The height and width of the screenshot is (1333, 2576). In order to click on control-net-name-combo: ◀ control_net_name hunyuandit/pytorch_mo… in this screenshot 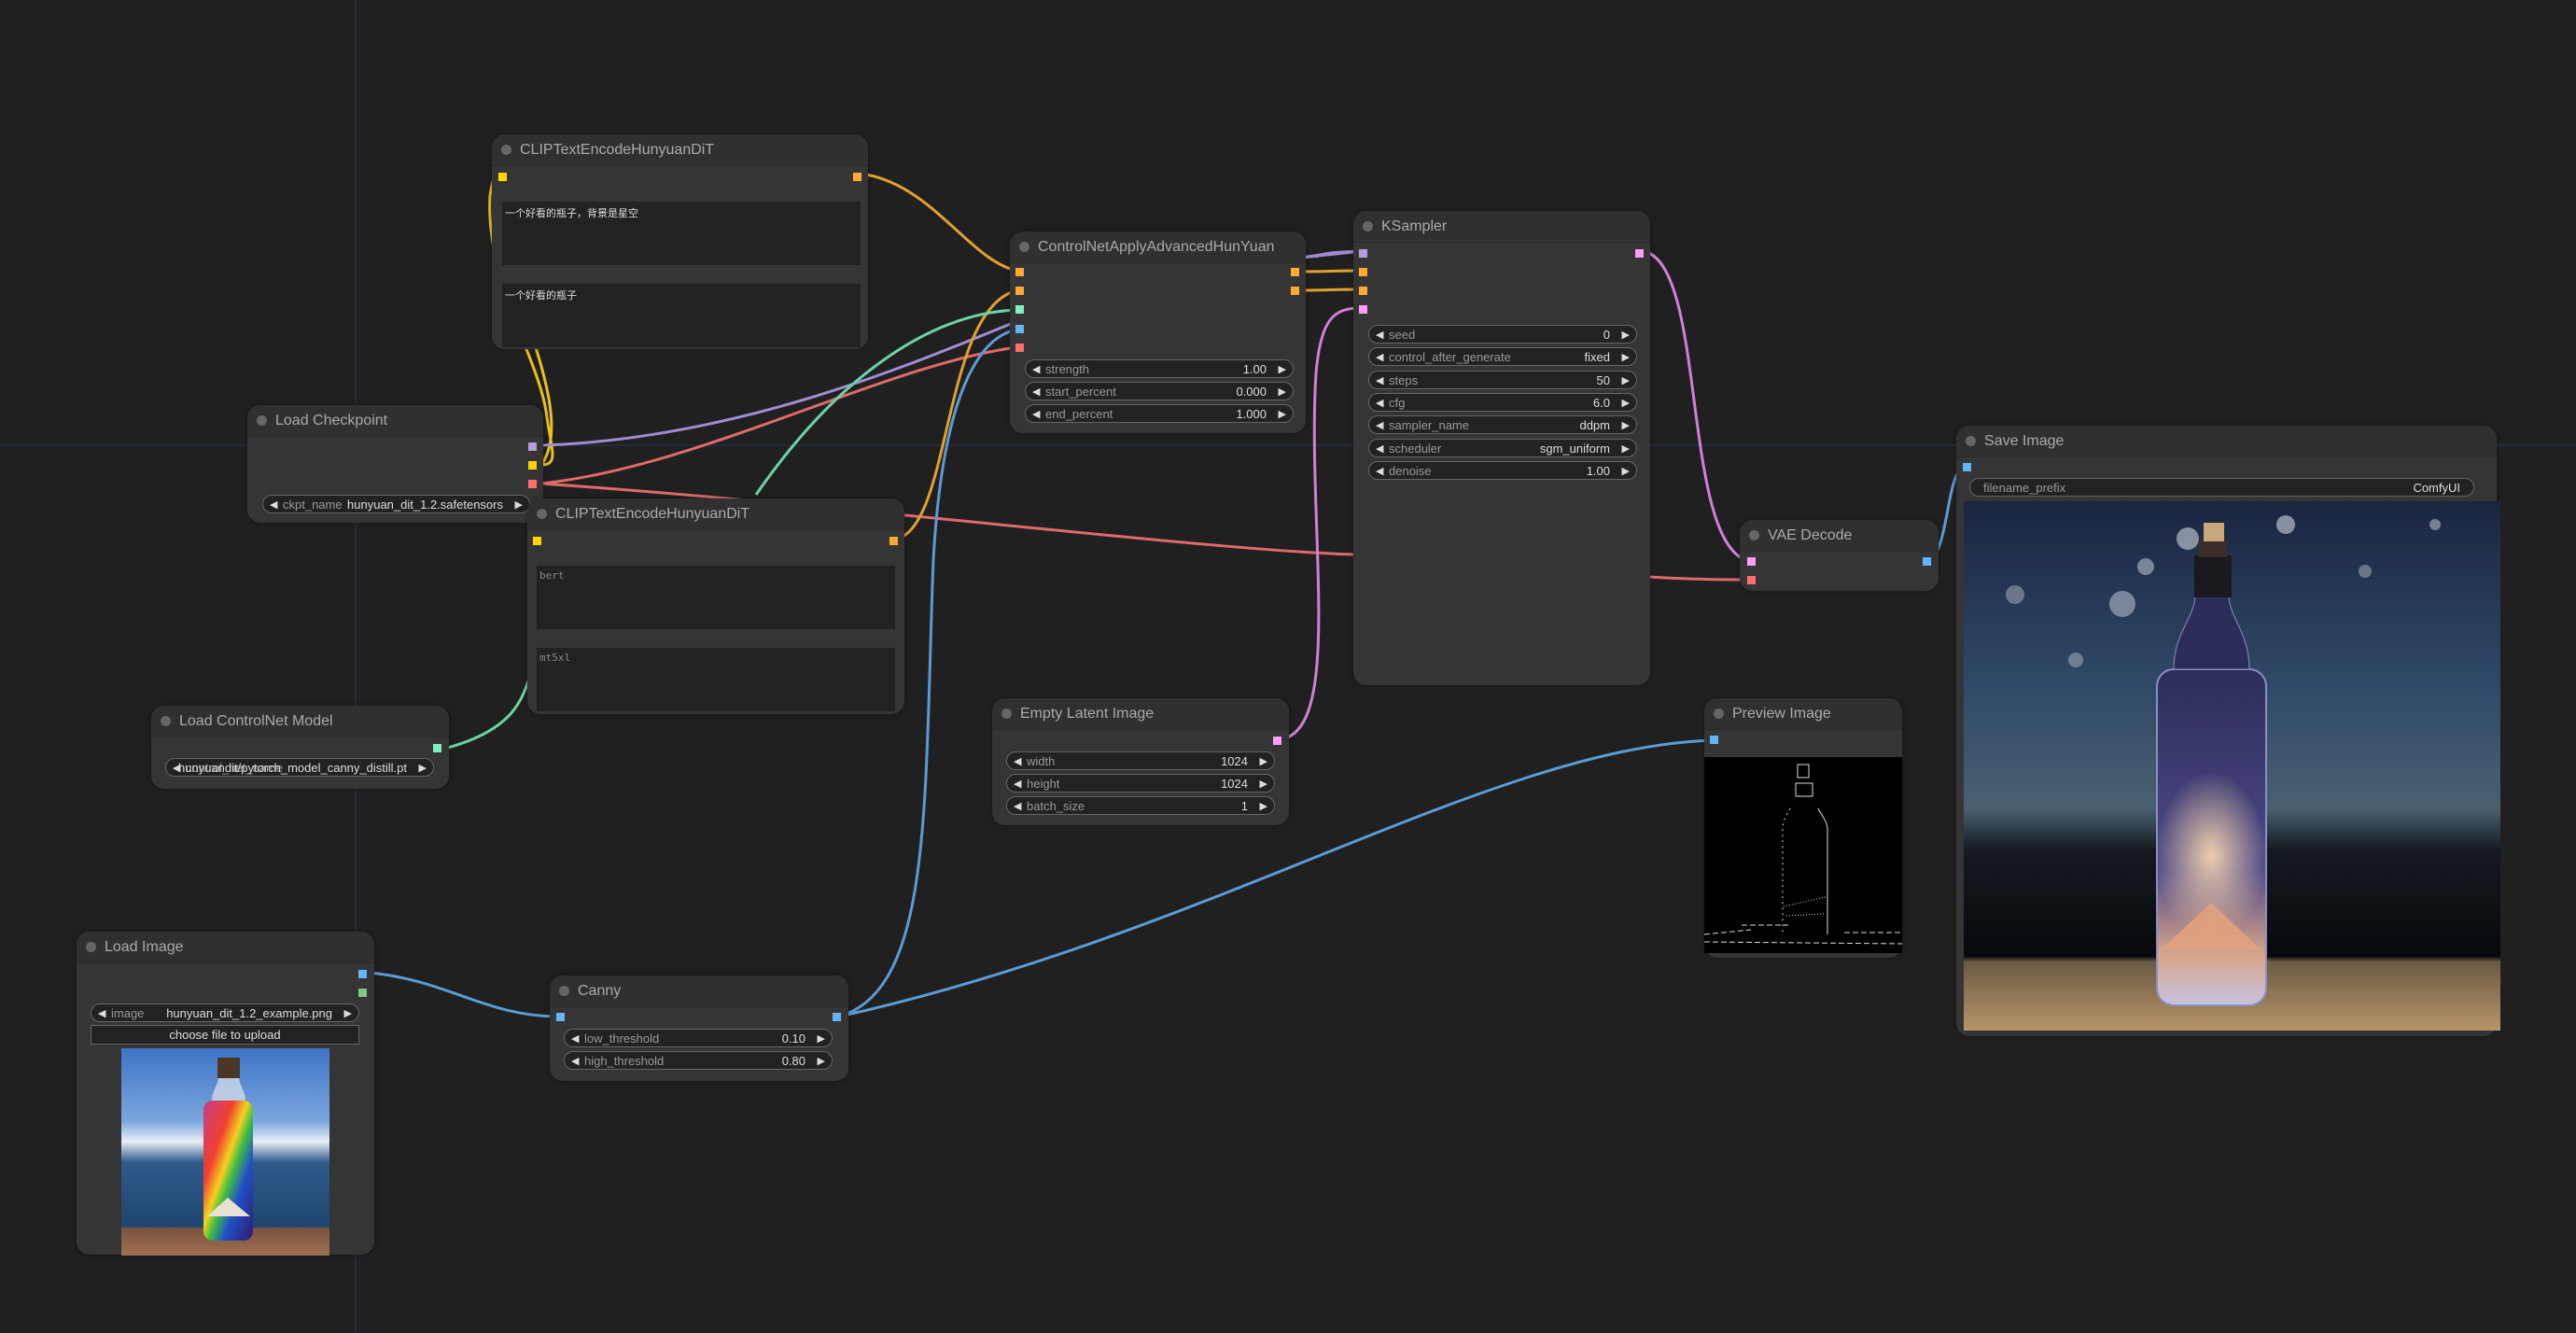, I will do `click(299, 767)`.